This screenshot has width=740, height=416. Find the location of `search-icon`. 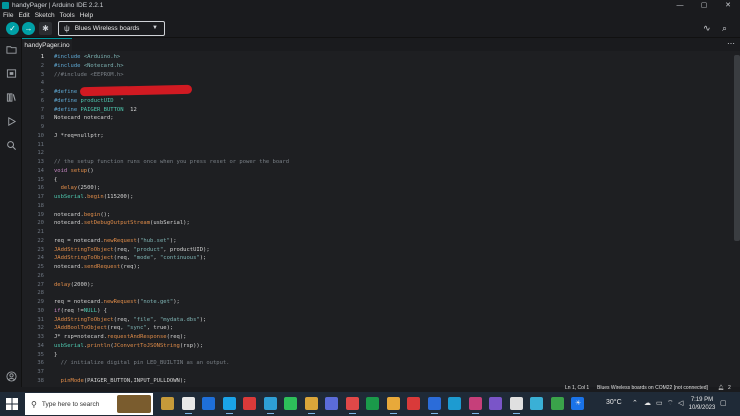

search-icon is located at coordinates (11, 145).